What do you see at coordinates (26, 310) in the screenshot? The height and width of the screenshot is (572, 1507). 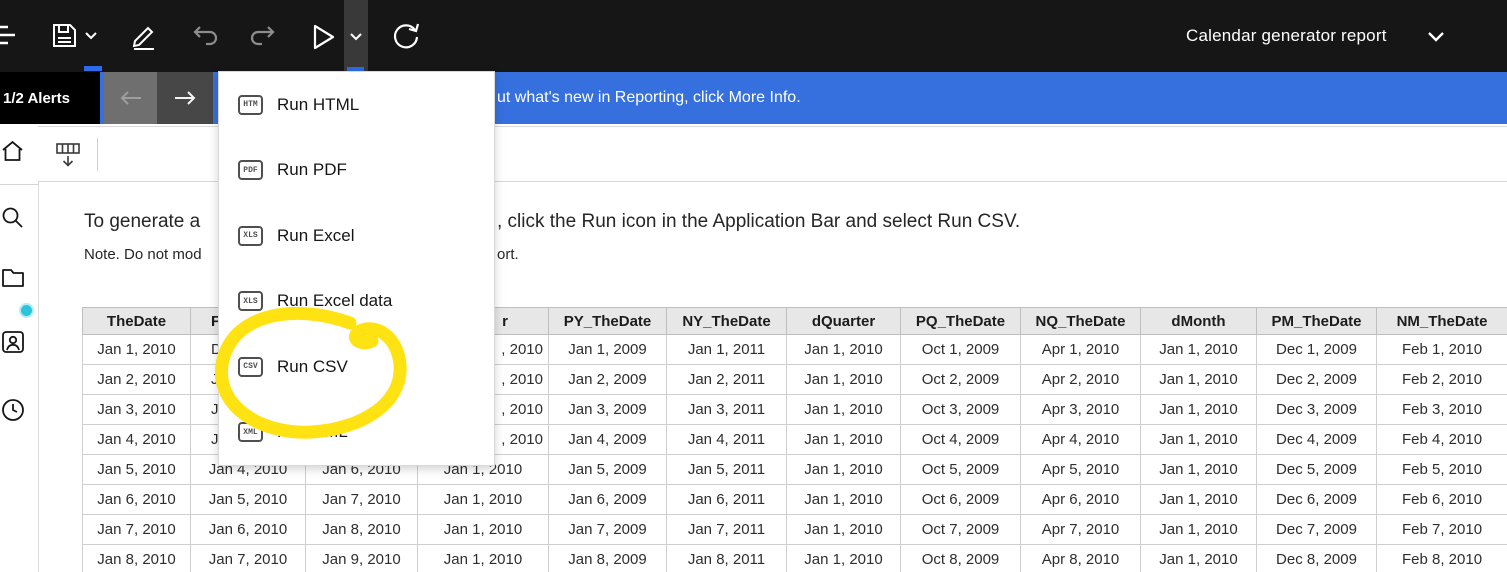 I see `coachmark-dot` at bounding box center [26, 310].